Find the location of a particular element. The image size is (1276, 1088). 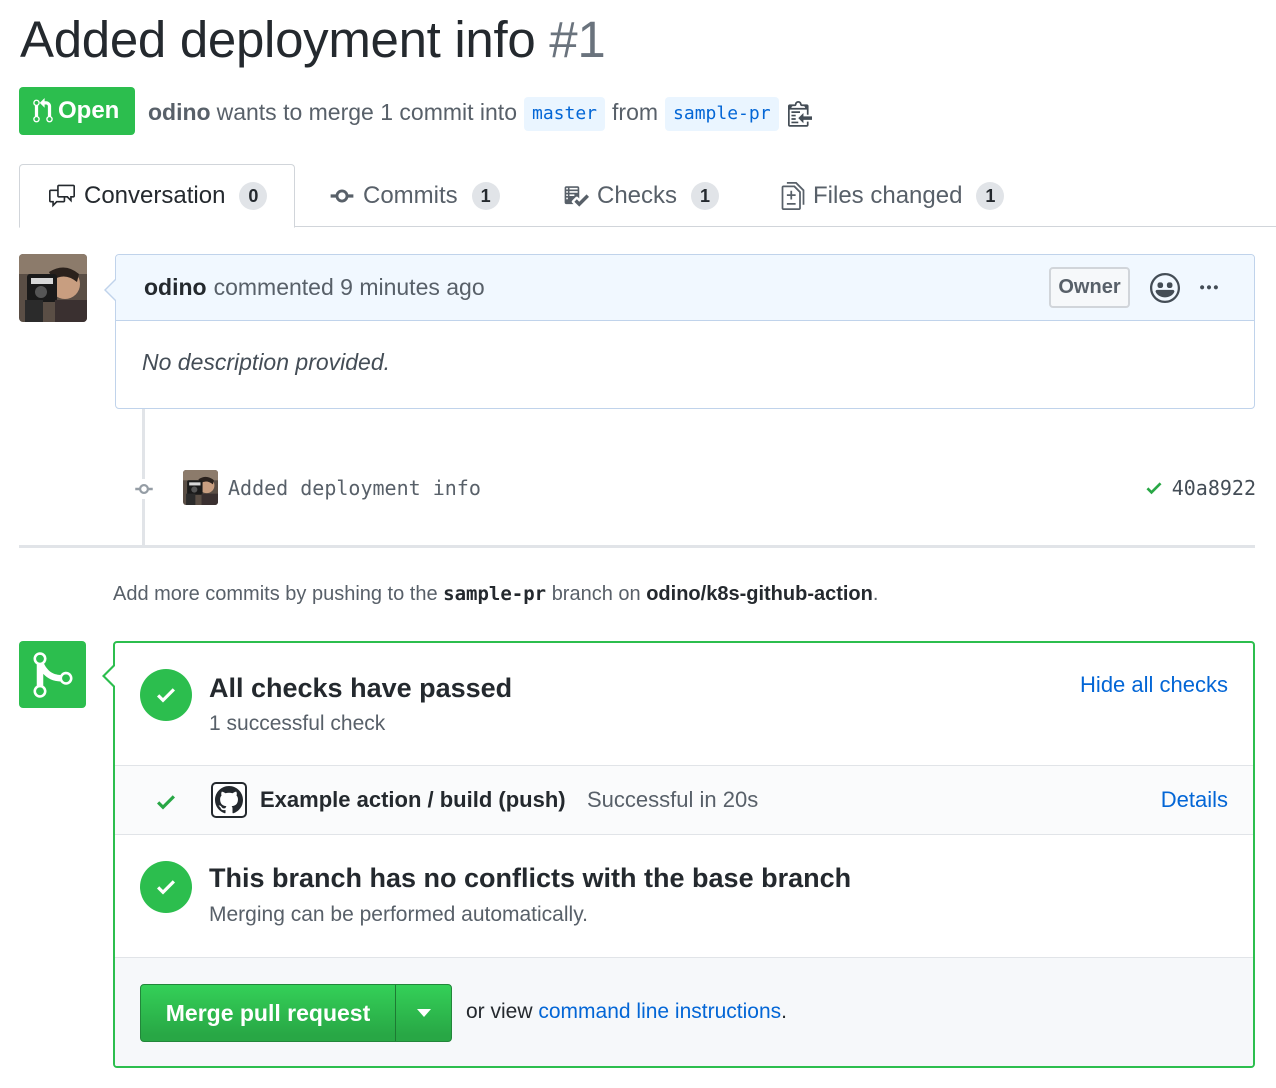

tab-checks: Checks 1 is located at coordinates (641, 195).